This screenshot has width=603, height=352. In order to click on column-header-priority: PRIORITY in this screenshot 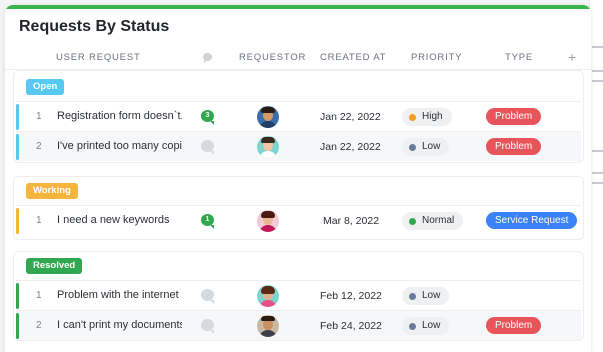, I will do `click(436, 57)`.